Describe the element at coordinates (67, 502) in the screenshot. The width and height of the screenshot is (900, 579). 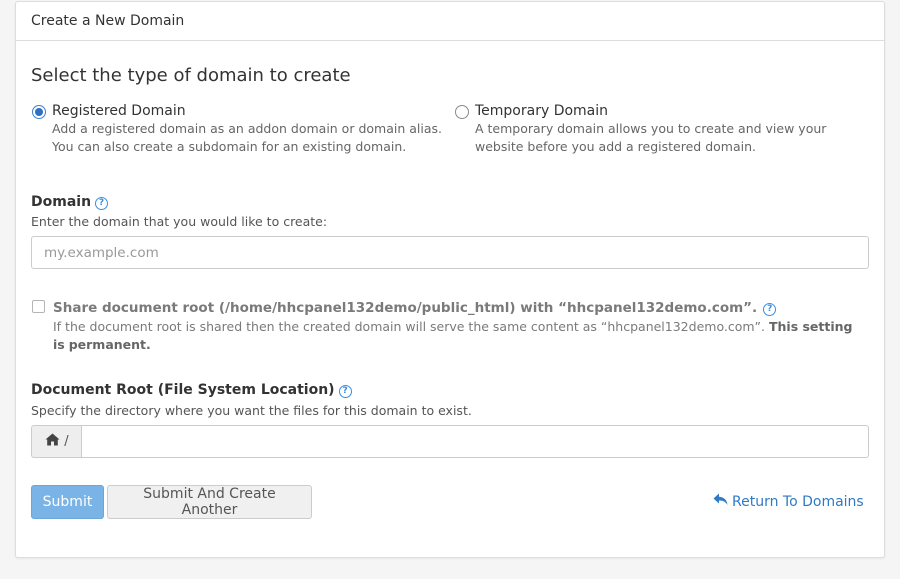
I see `submit-button: Submit` at that location.